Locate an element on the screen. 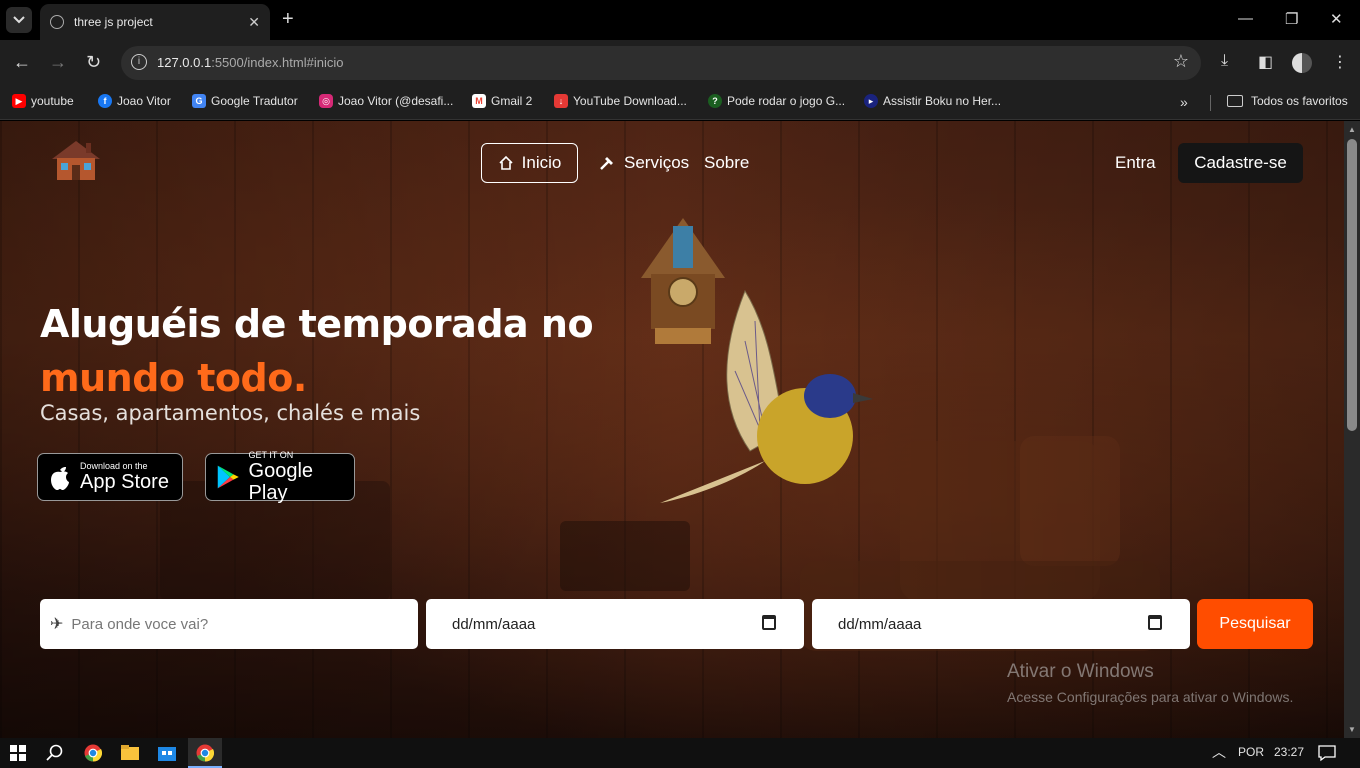  tray-chevron-up-icon: ︿ is located at coordinates (1219, 752).